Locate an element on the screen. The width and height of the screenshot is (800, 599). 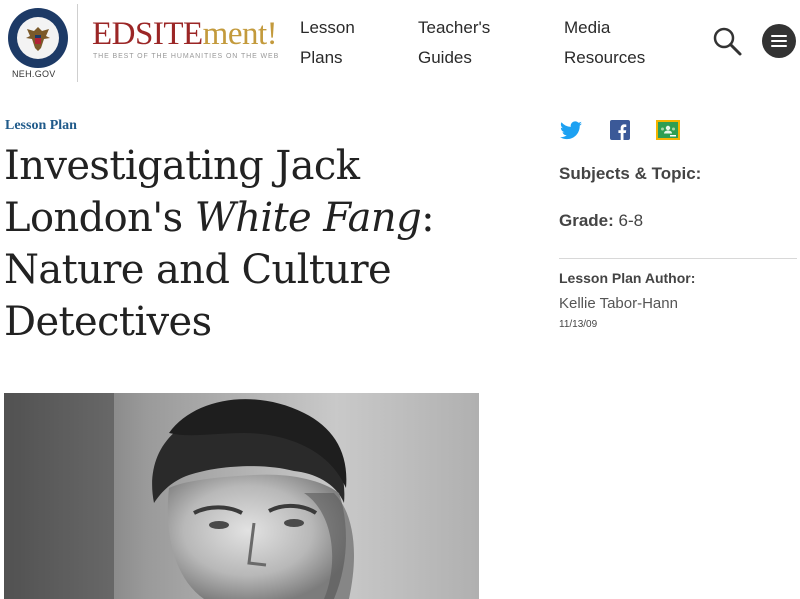
nav-lesson-plans: Lesson Plans is located at coordinates (327, 43).